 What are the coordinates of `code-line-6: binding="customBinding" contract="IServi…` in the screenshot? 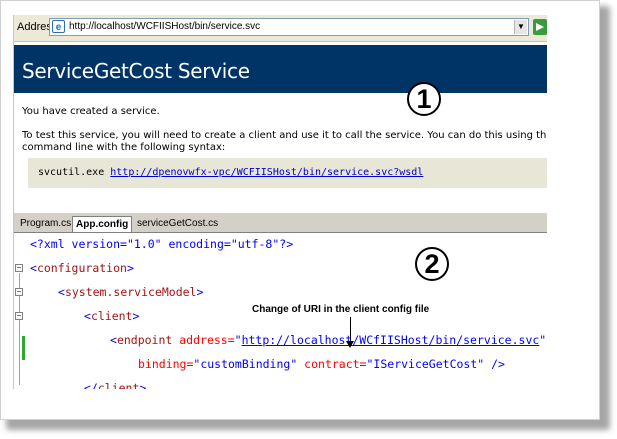 It's located at (321, 364).